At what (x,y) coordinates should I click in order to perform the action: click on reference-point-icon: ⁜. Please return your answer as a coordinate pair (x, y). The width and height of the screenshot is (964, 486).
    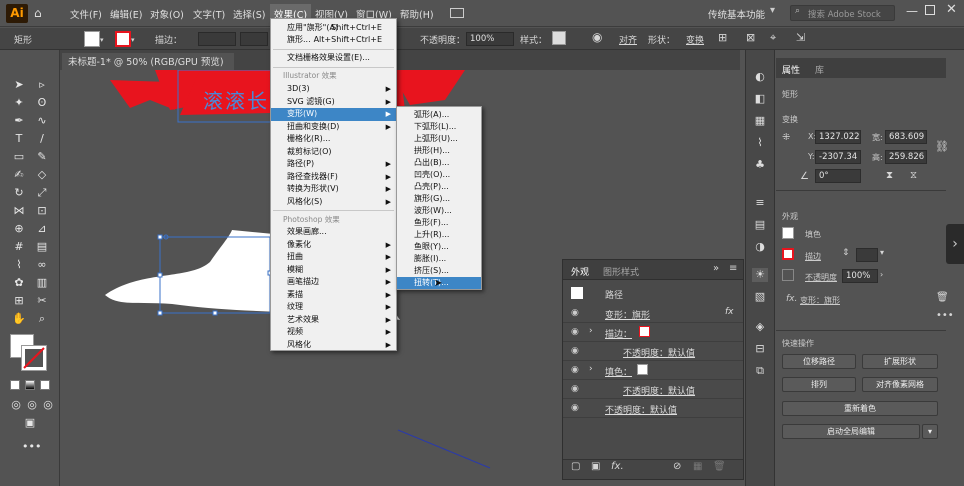
    Looking at the image, I should click on (786, 137).